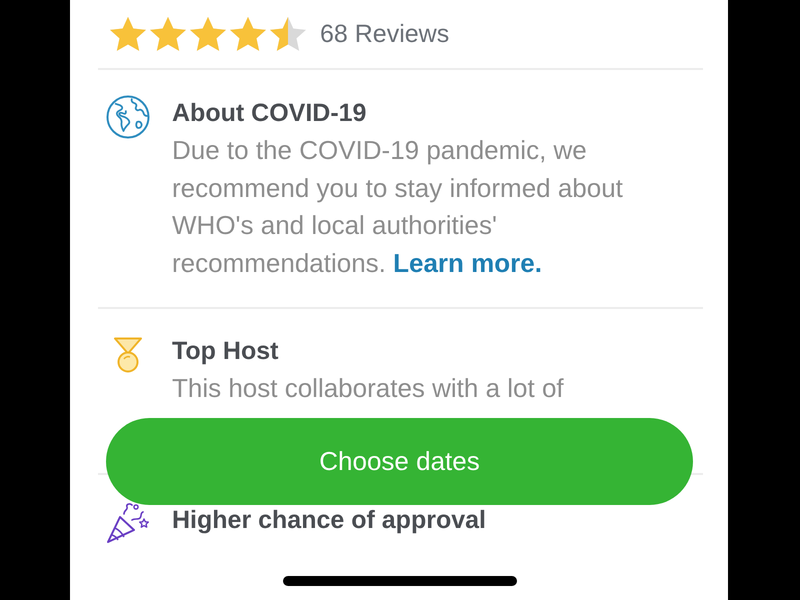  I want to click on learn-more-link: Learn more., so click(467, 263).